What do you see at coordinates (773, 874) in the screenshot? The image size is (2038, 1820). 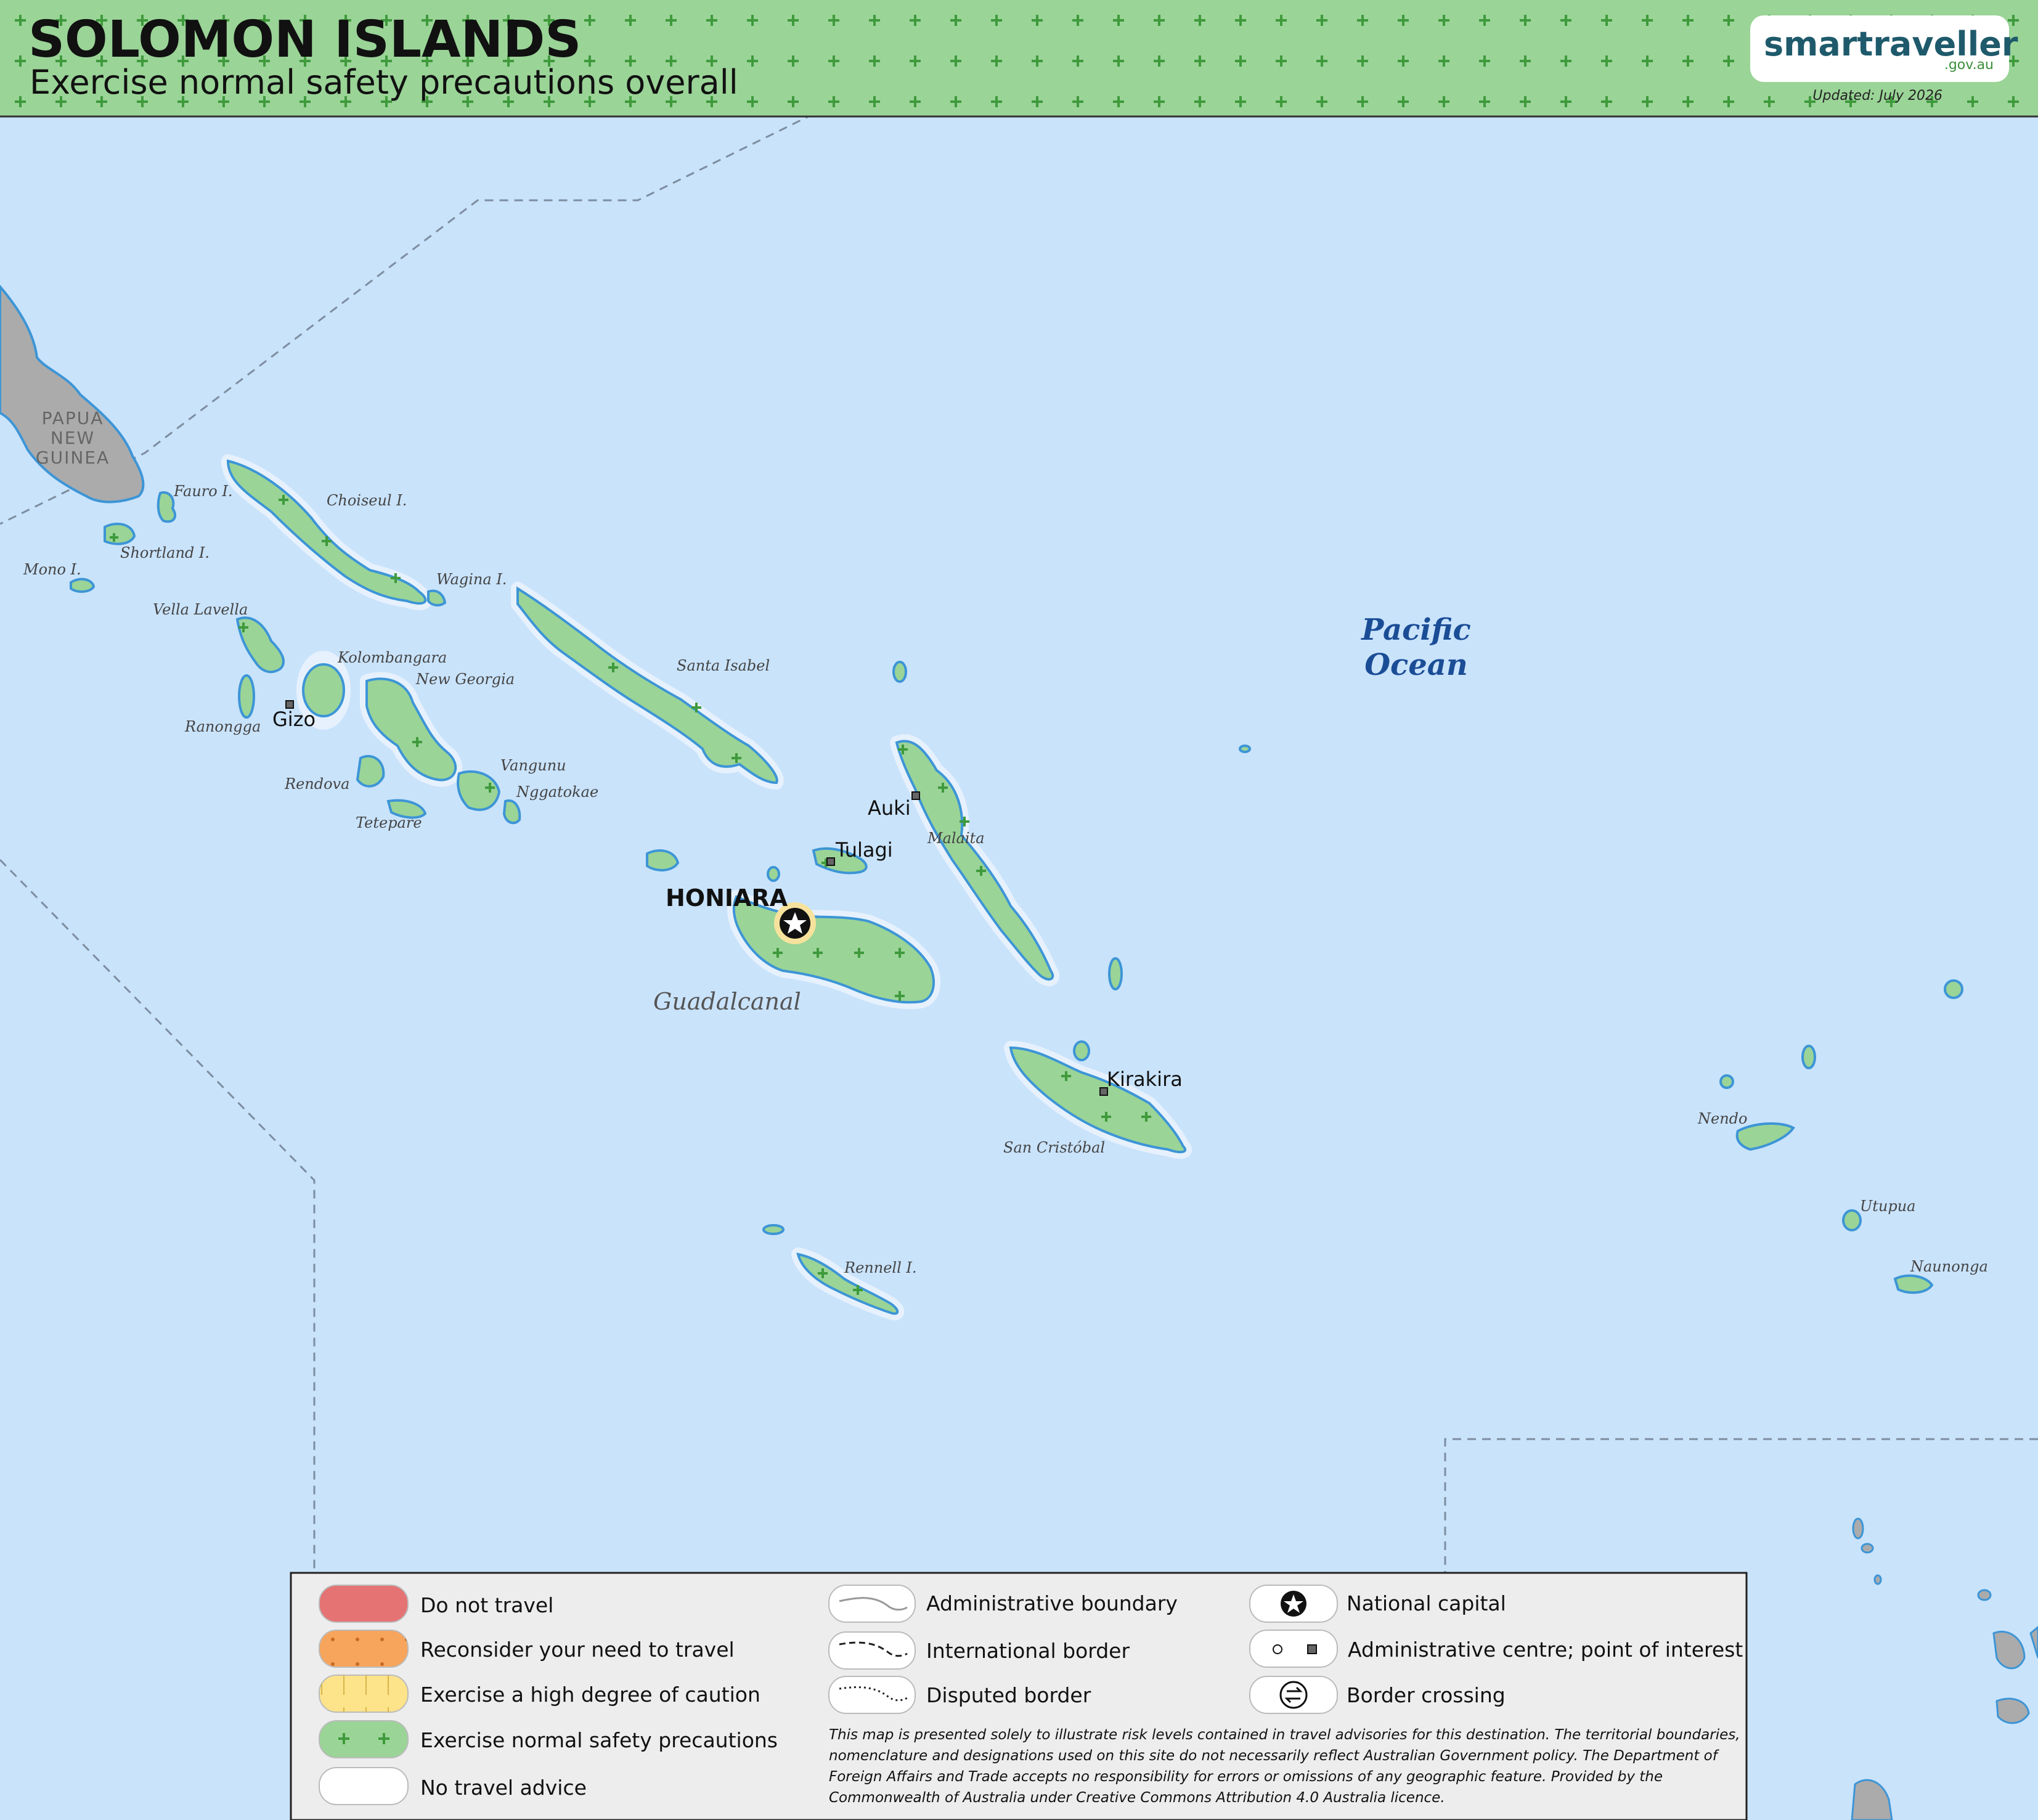 I see `island-savo` at bounding box center [773, 874].